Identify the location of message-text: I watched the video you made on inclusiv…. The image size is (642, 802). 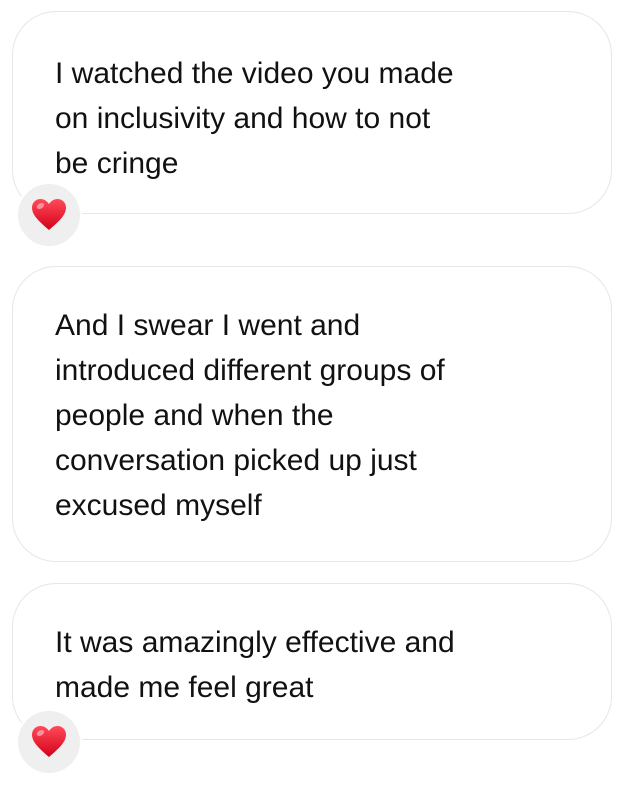
(254, 118).